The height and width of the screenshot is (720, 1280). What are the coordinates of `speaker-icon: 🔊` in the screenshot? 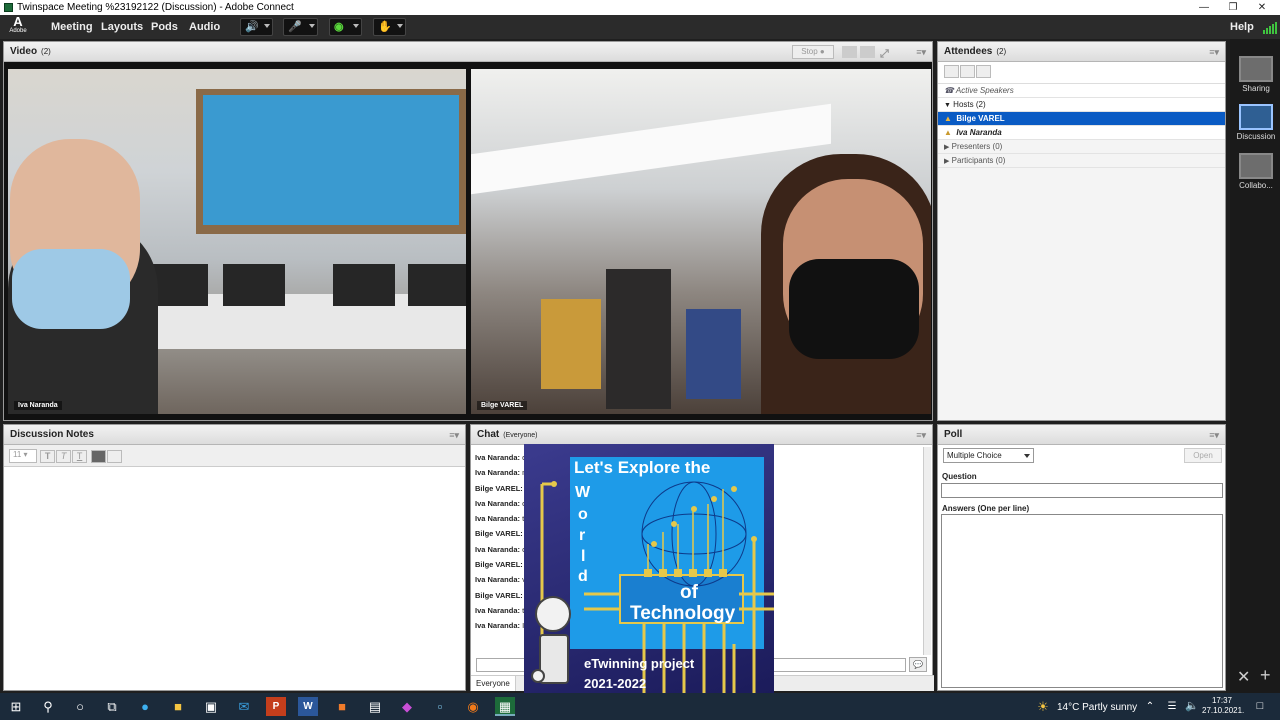 It's located at (252, 27).